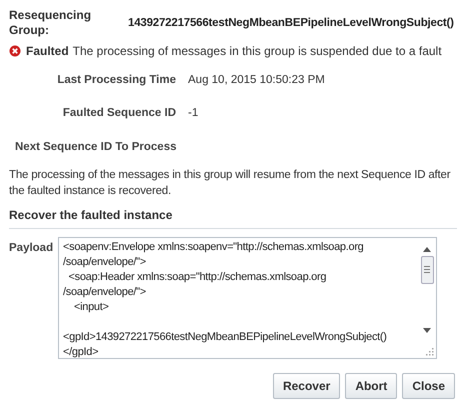 The image size is (470, 403). What do you see at coordinates (15, 51) in the screenshot?
I see `error-icon` at bounding box center [15, 51].